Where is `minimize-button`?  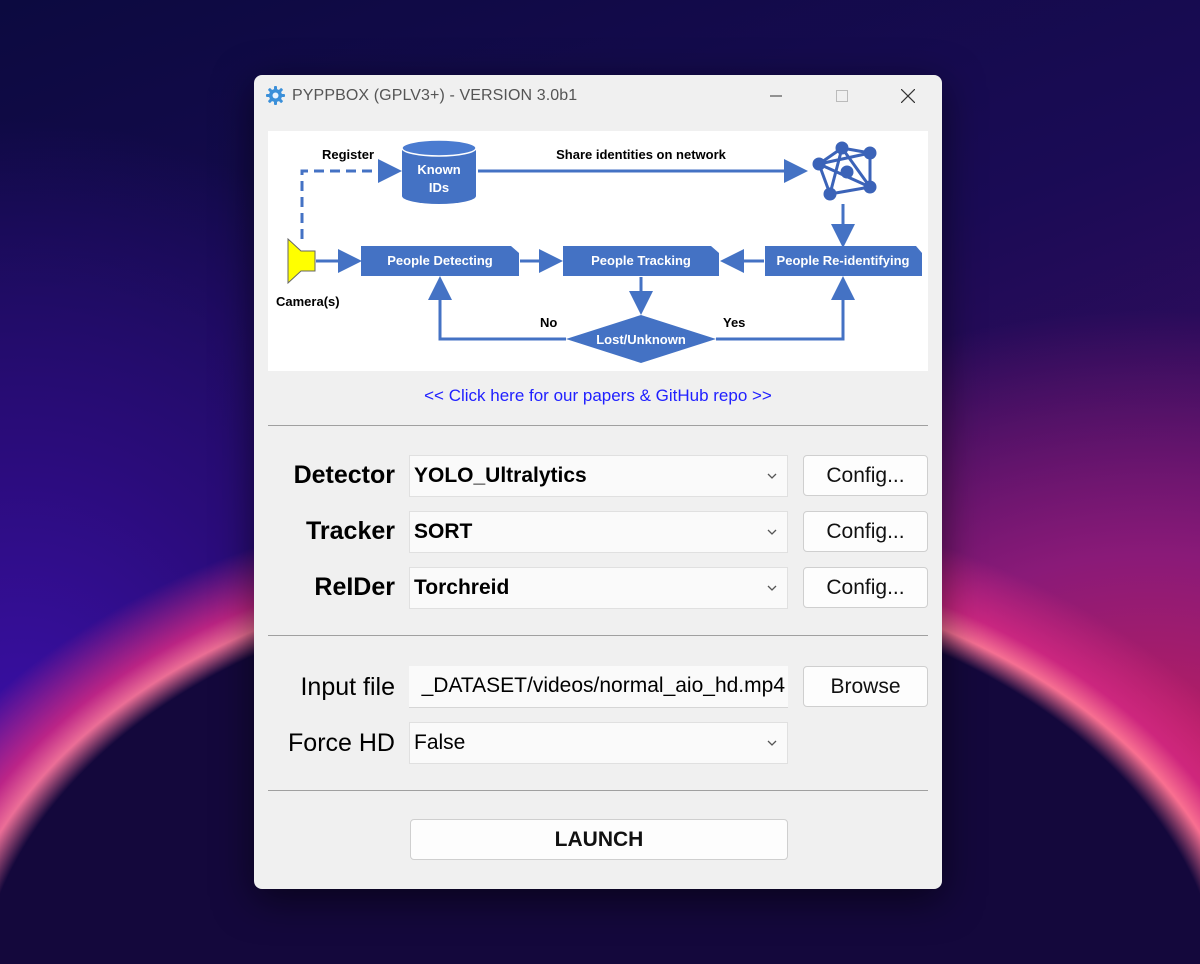
minimize-button is located at coordinates (776, 96).